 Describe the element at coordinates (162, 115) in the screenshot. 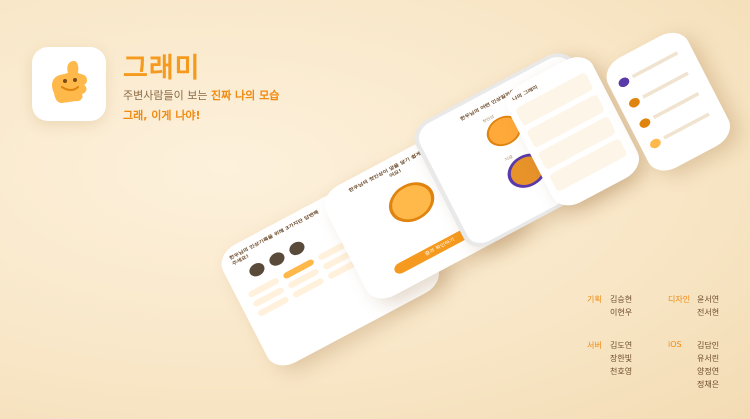

I see `app-subtagline: 그래, 이게 나야!` at that location.